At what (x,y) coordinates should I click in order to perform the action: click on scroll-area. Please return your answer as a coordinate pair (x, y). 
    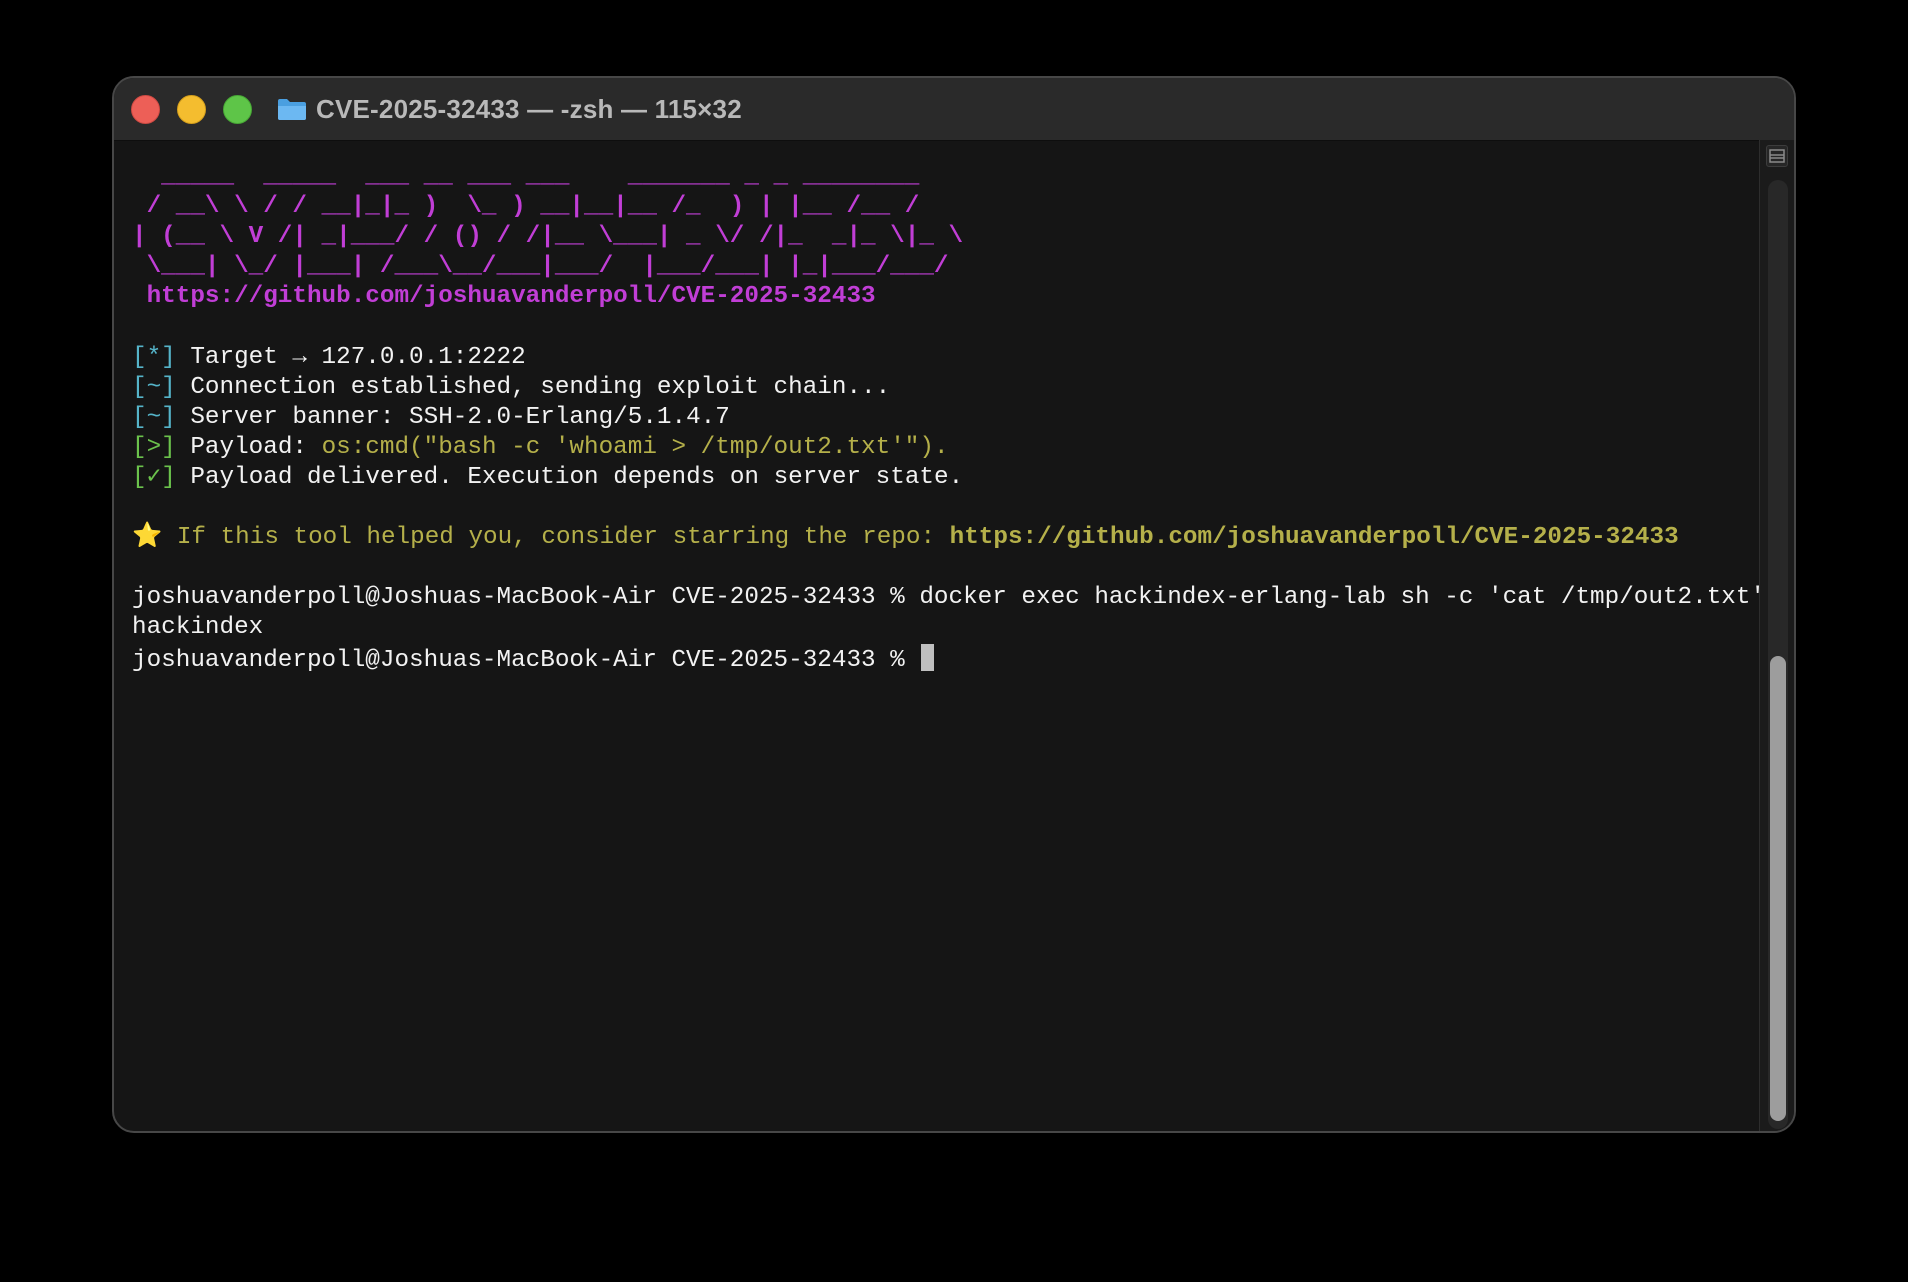
    Looking at the image, I should click on (1776, 635).